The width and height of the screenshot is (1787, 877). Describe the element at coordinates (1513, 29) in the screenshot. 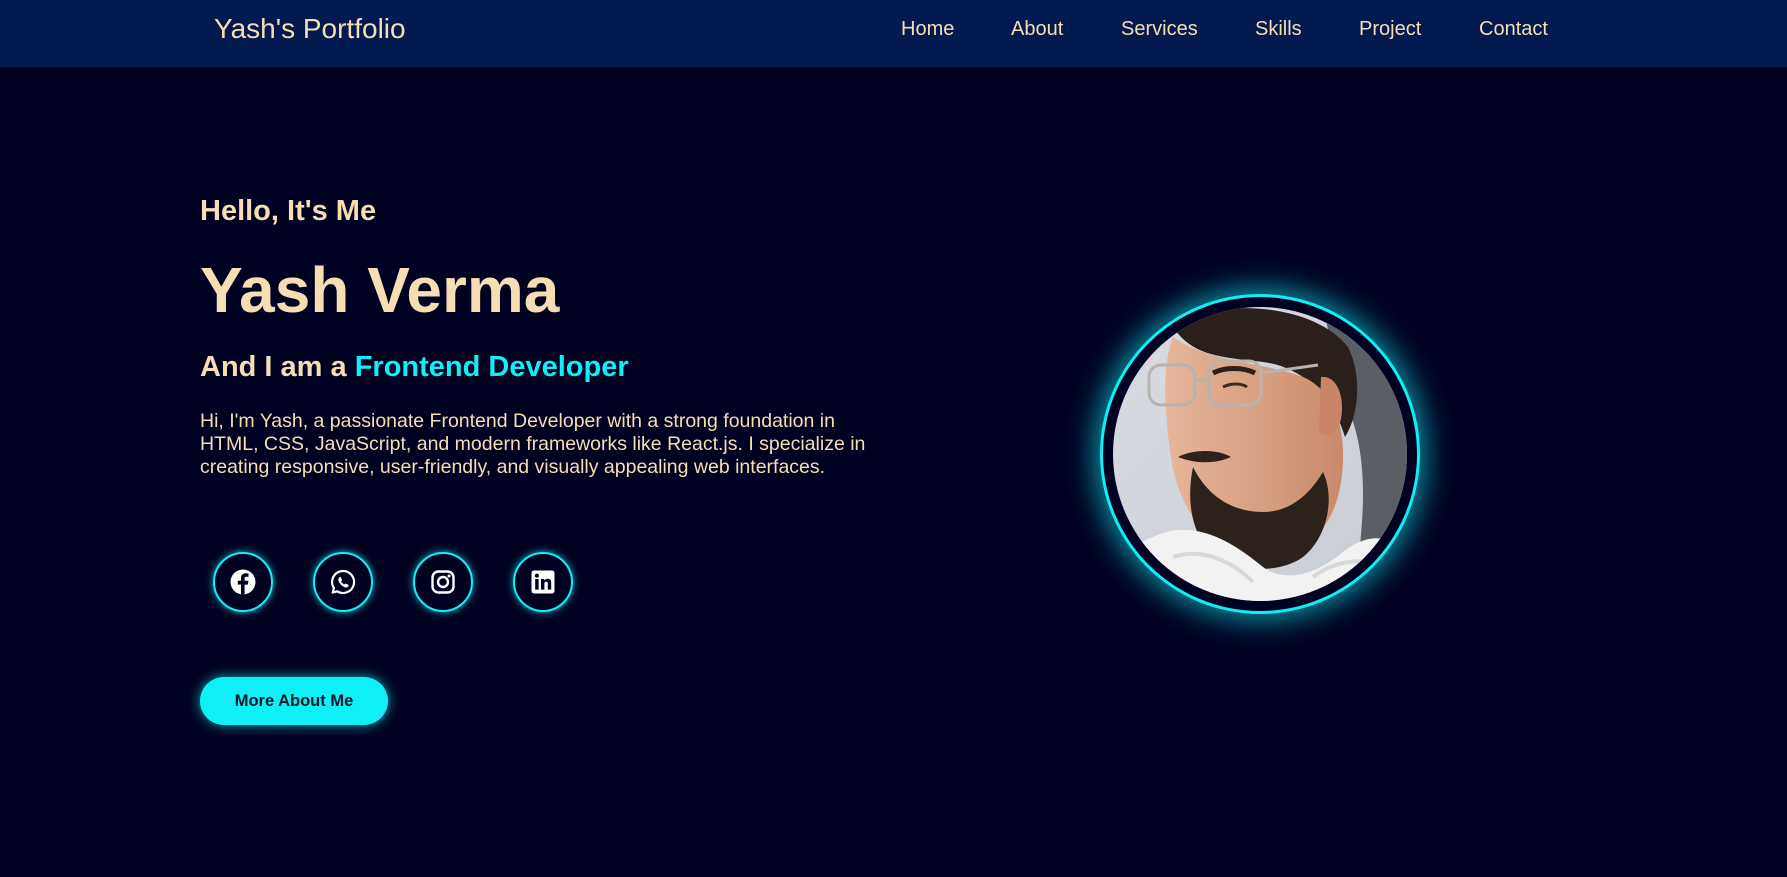

I see `nav-link-contact: Contact` at that location.